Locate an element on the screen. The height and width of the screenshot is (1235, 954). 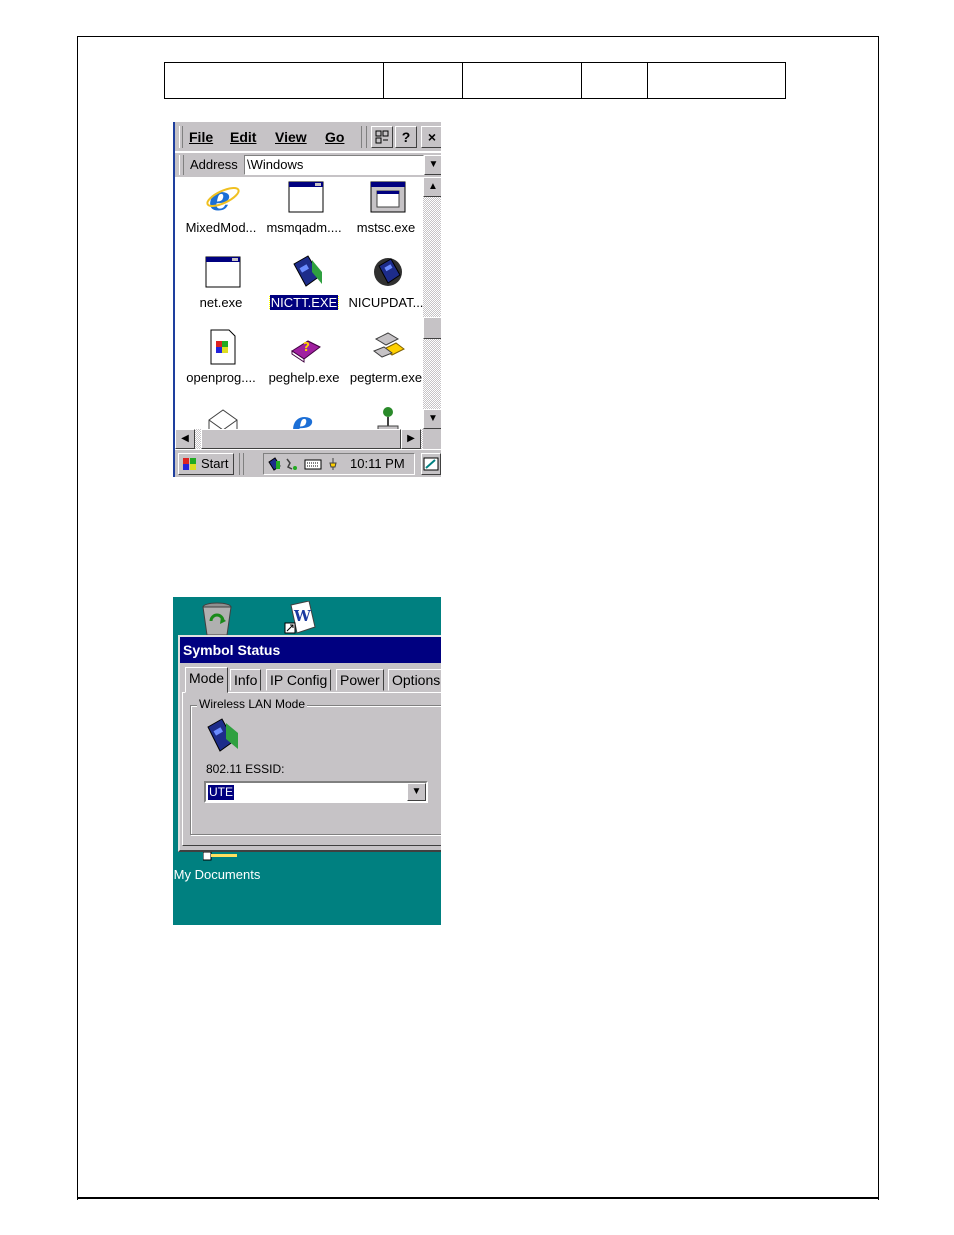
file-label: mstsc.exe is located at coordinates (386, 227).